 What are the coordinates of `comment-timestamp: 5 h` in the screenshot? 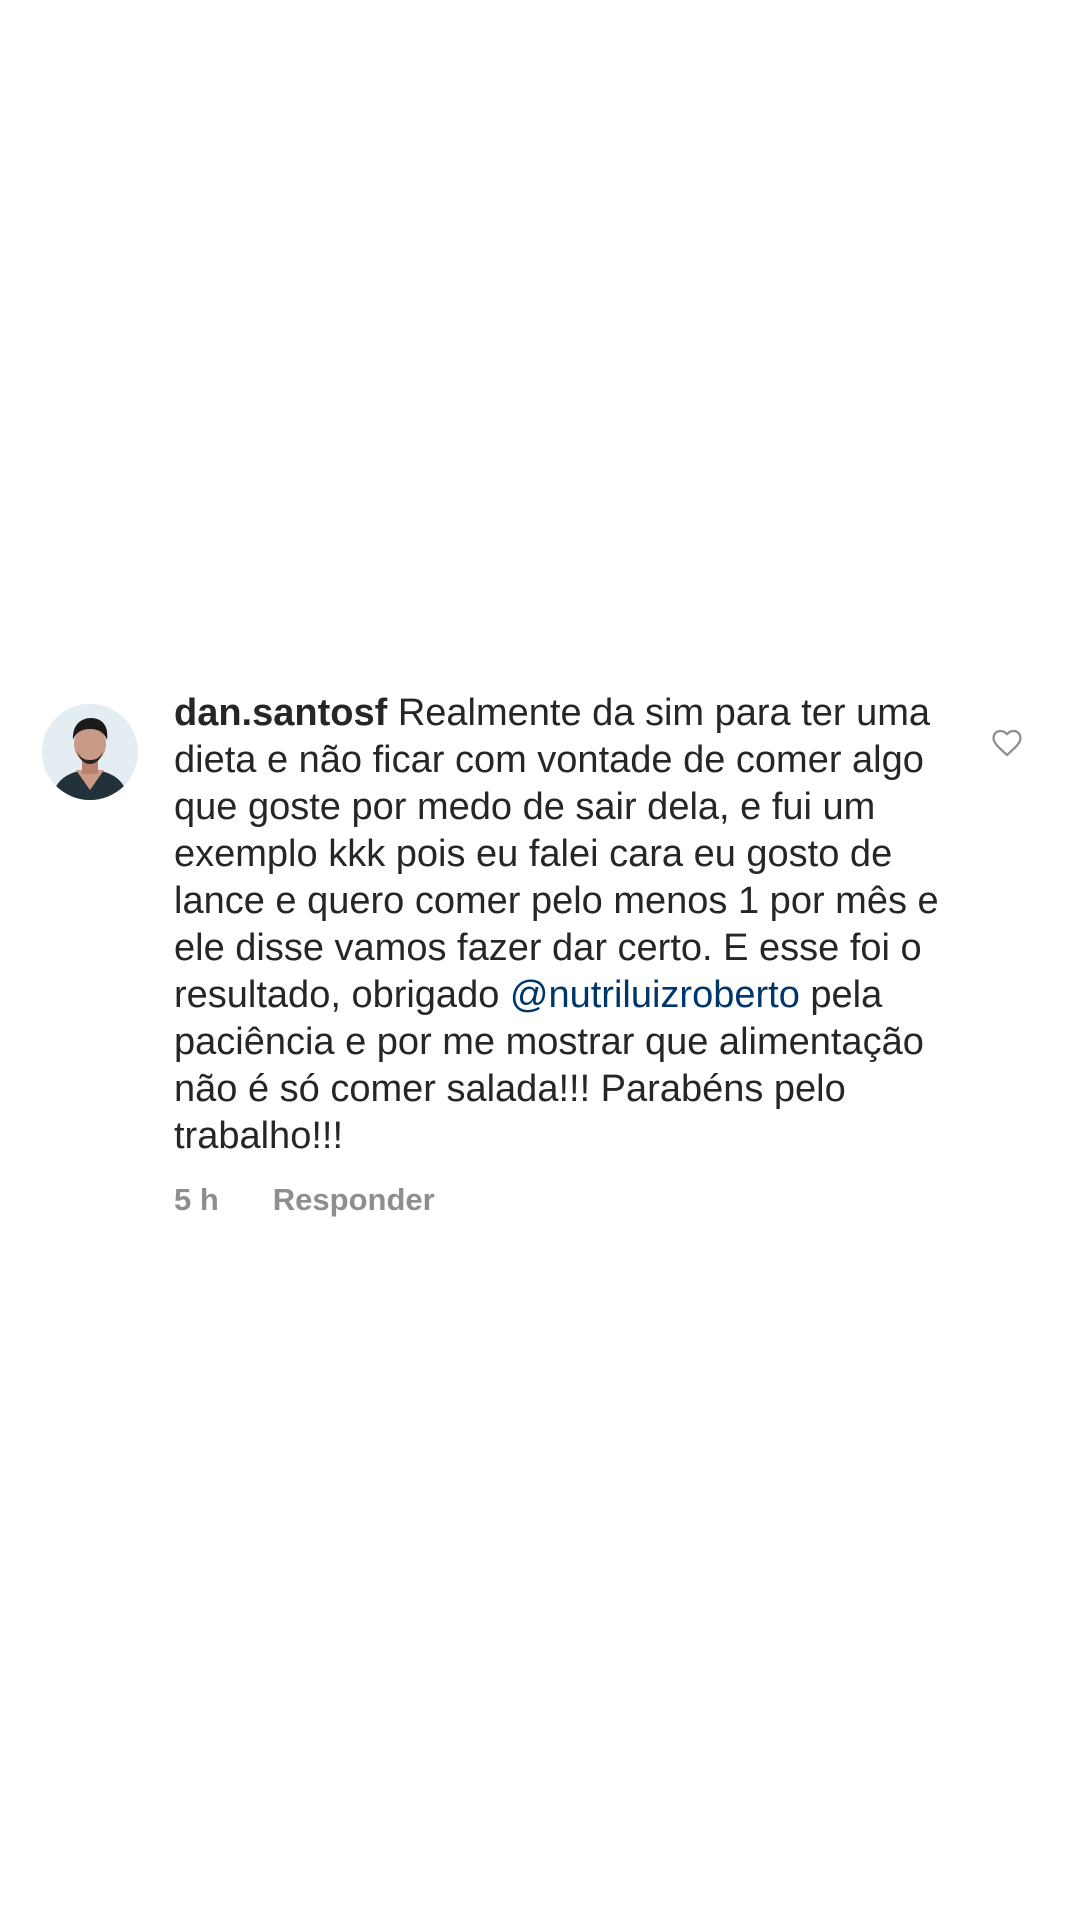 It's located at (196, 1199).